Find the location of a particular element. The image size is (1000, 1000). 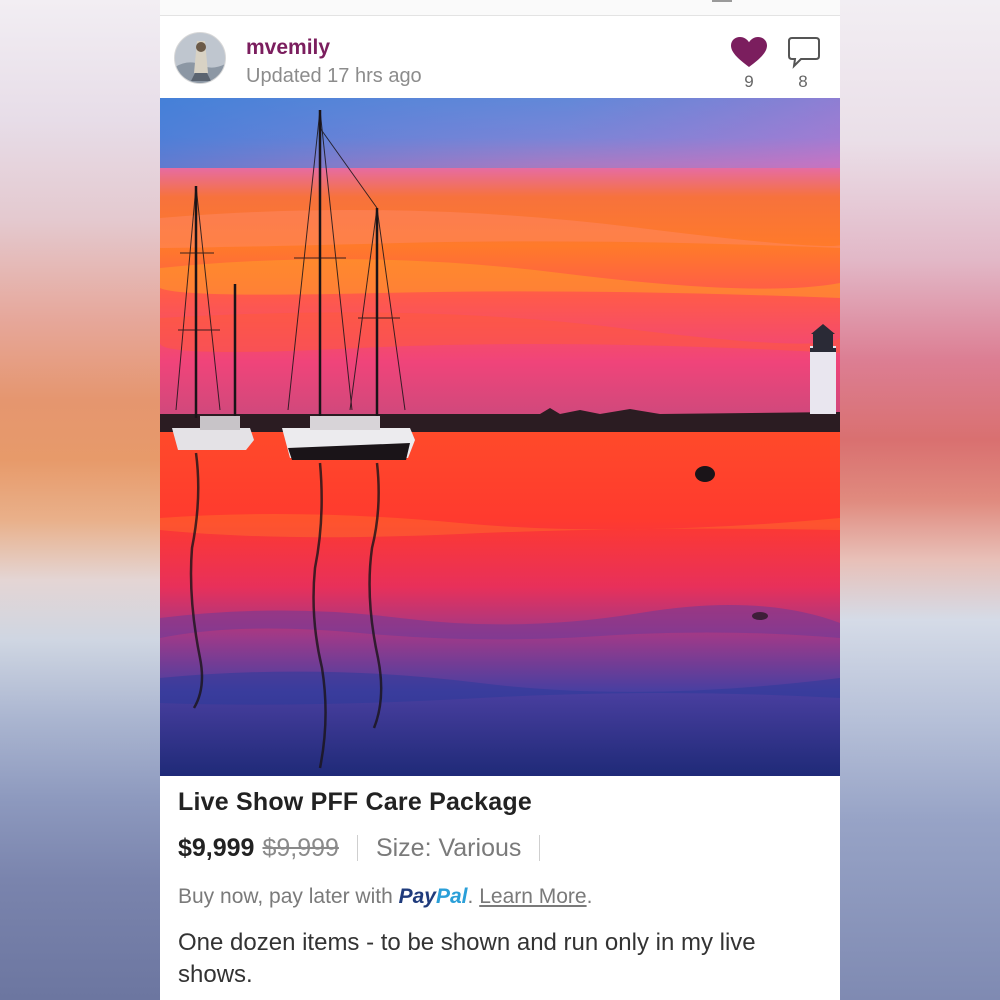

listing-title: Live Show PFF Care Package is located at coordinates (355, 802).